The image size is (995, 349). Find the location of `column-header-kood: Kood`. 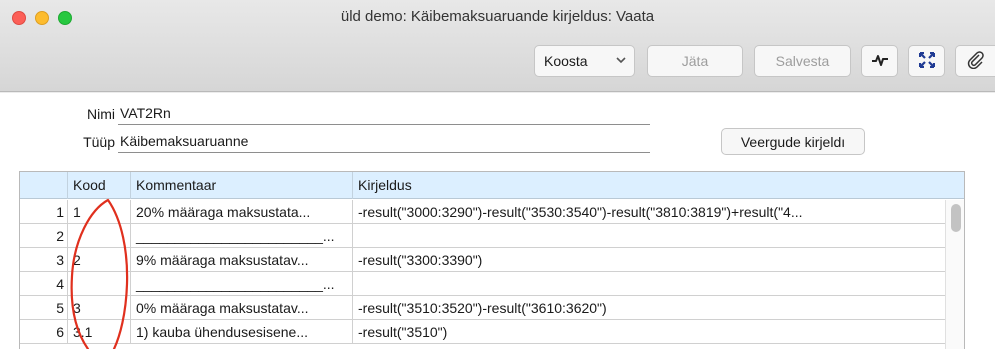

column-header-kood: Kood is located at coordinates (99, 185).